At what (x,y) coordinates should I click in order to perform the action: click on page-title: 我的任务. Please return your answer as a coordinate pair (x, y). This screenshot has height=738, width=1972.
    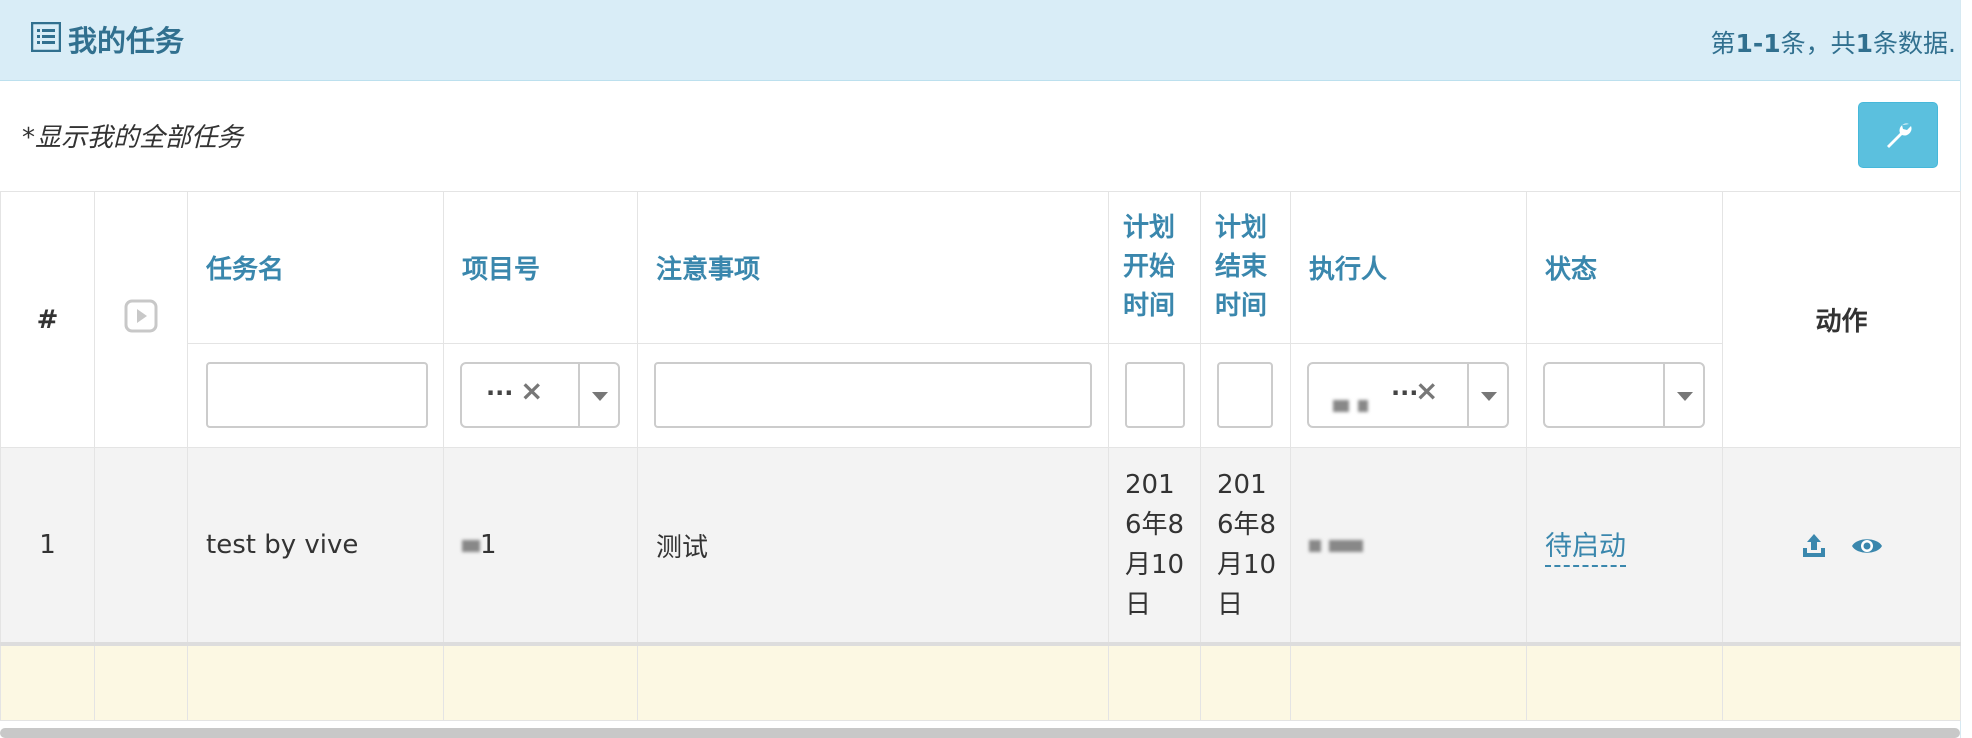
    Looking at the image, I should click on (126, 41).